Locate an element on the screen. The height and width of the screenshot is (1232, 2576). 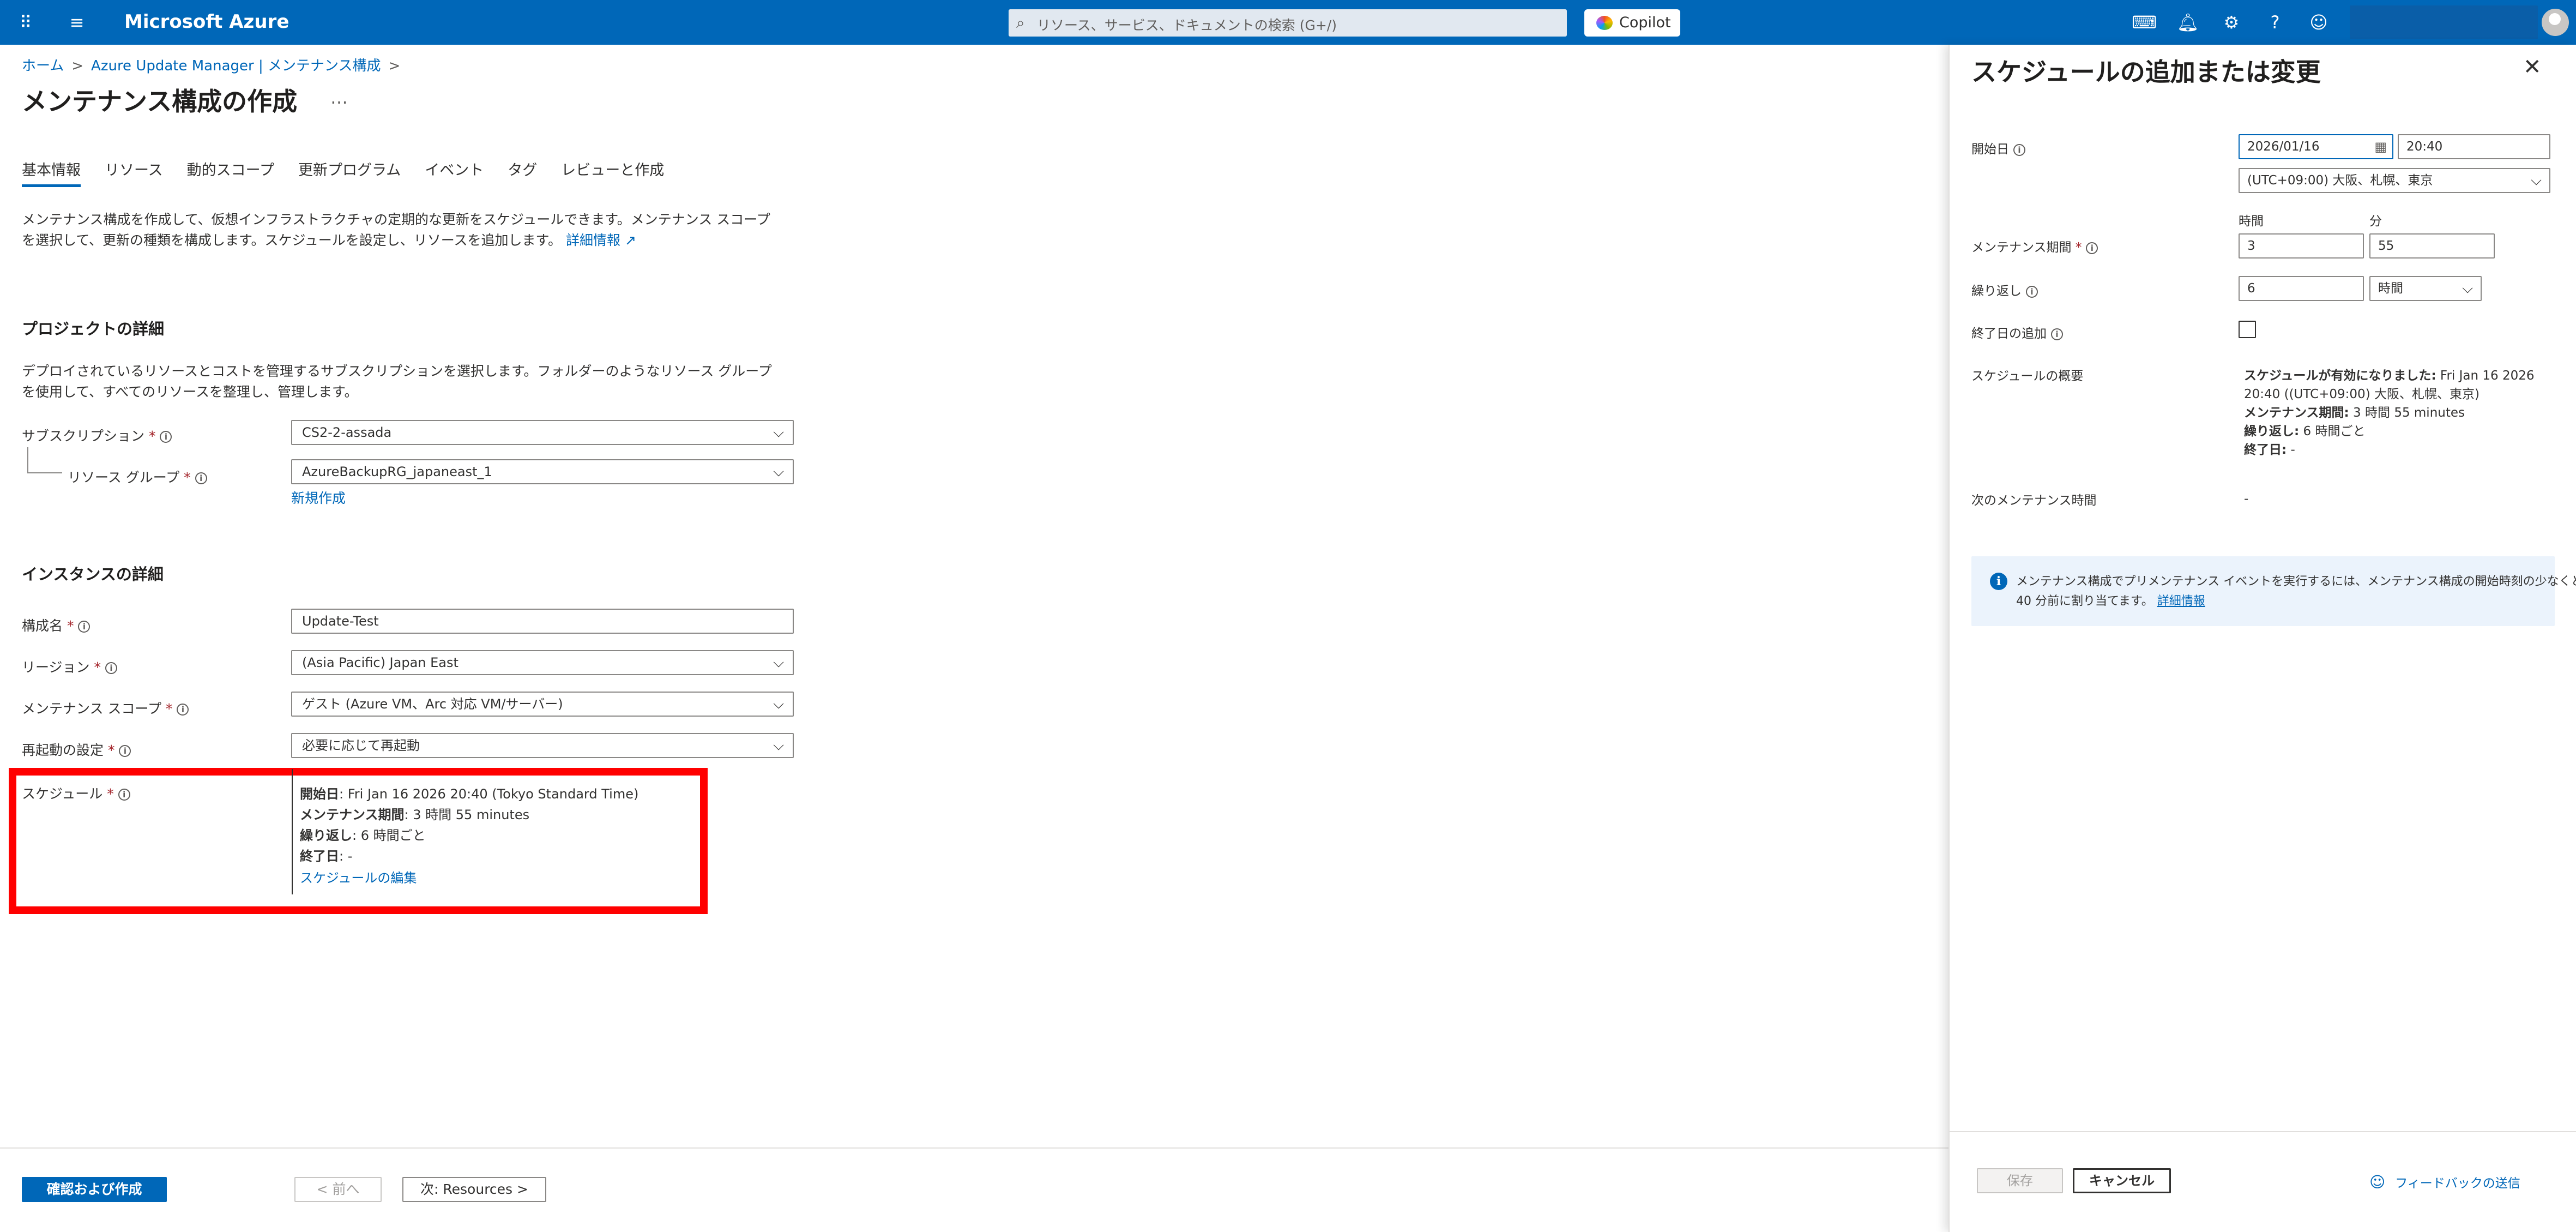
avatar is located at coordinates (2555, 22).